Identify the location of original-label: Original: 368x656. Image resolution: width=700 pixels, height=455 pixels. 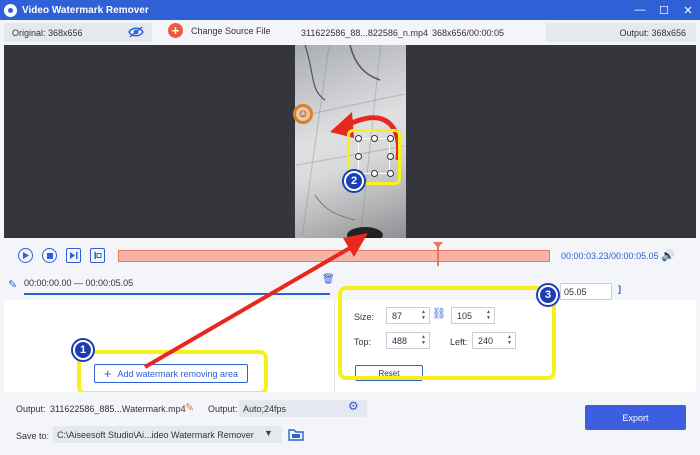
(47, 32).